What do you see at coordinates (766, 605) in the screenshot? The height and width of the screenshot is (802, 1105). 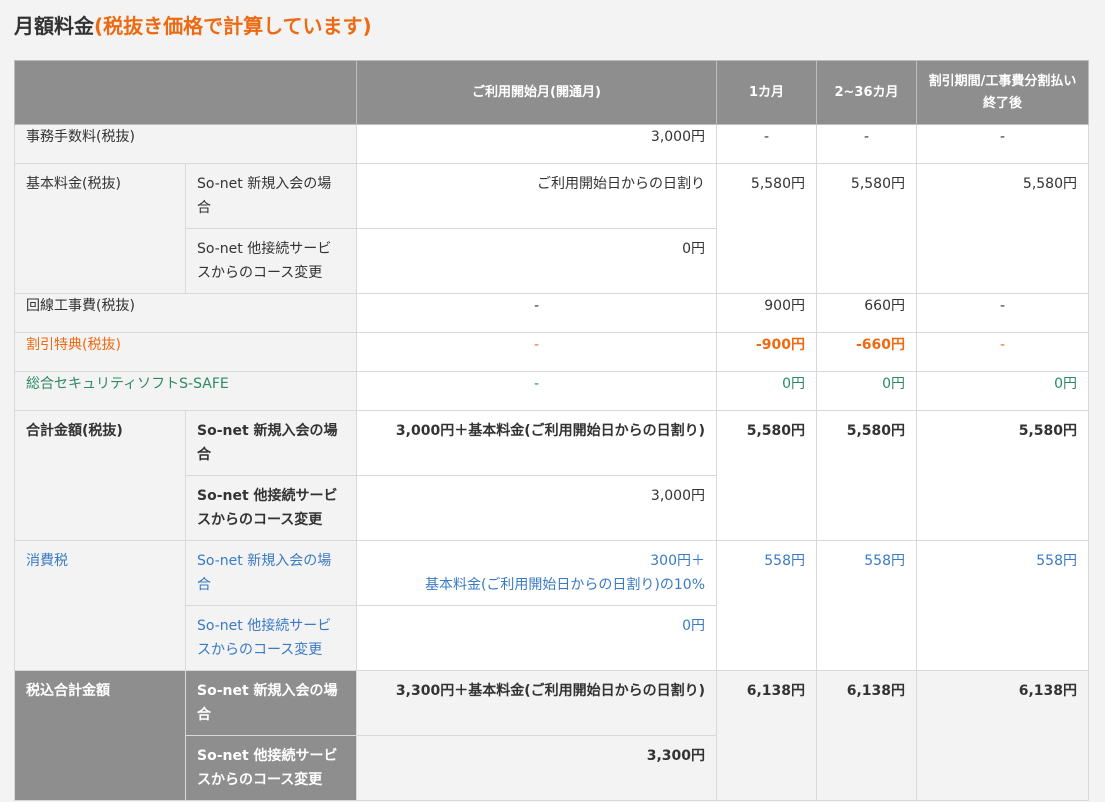 I see `cell-1-month: 558円` at bounding box center [766, 605].